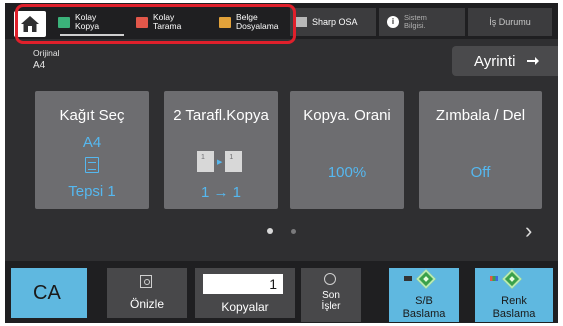 This screenshot has width=563, height=326. I want to click on clear-all-button: CA, so click(49, 293).